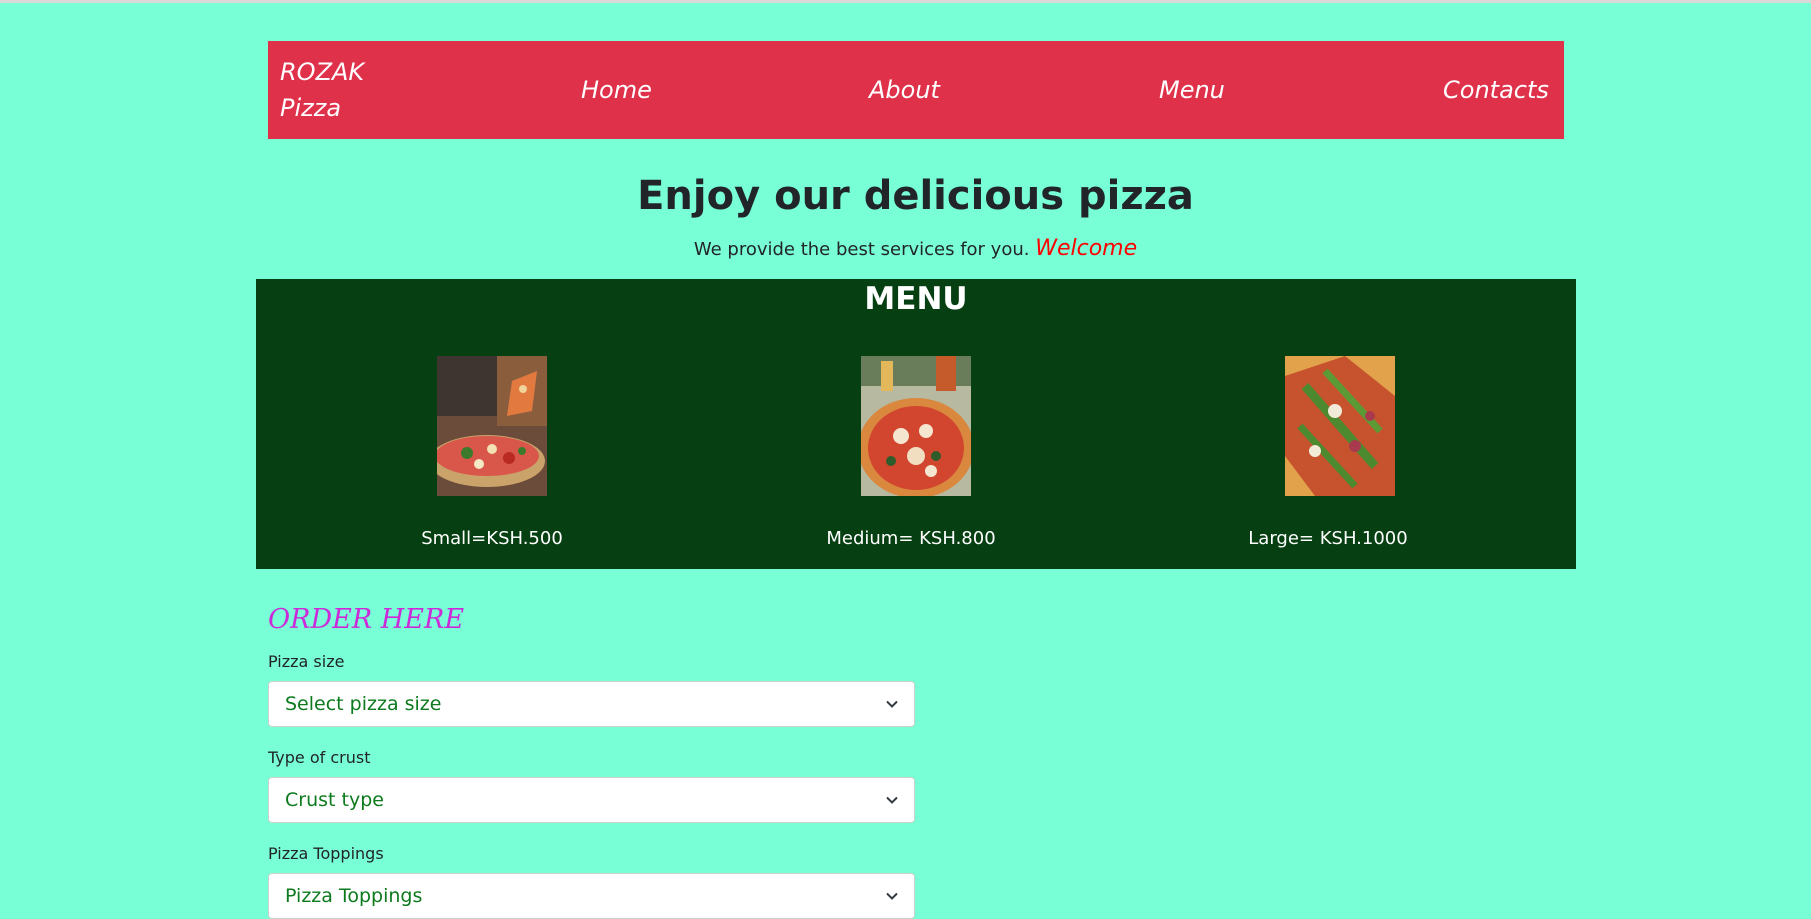 The width and height of the screenshot is (1811, 919). I want to click on select-crust-type-value: Crust type, so click(334, 800).